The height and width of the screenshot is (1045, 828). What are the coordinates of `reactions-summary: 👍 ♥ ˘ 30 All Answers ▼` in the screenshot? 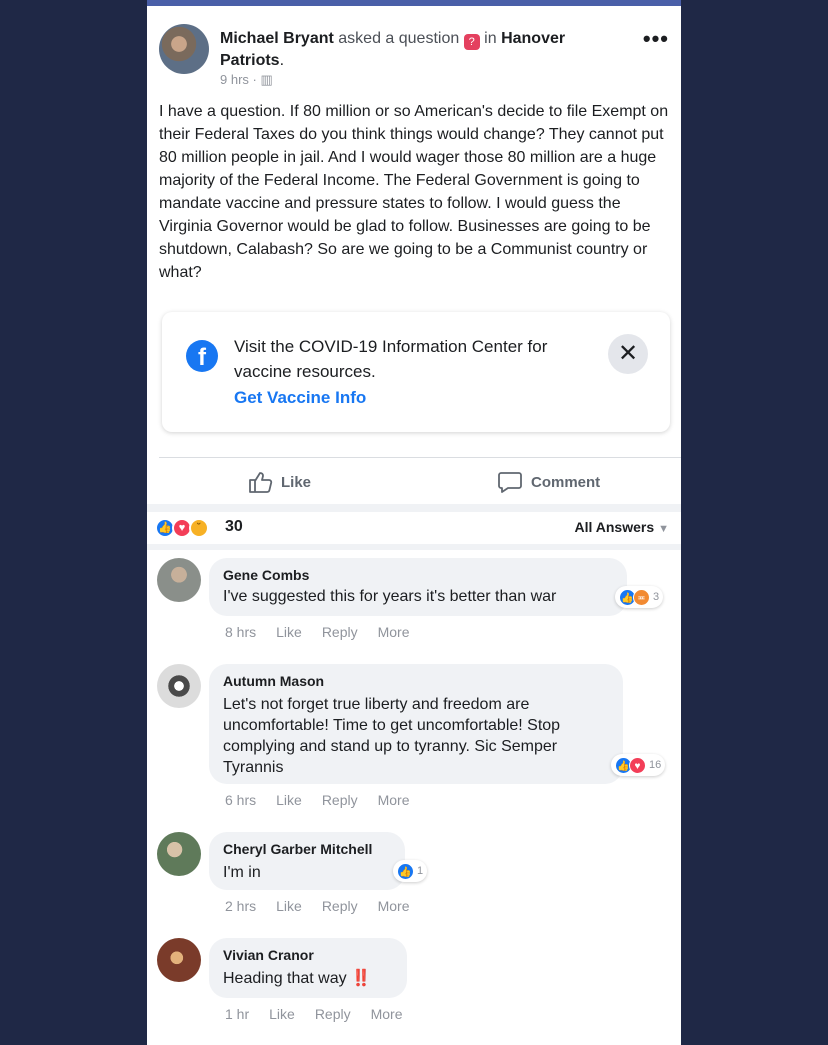 It's located at (414, 528).